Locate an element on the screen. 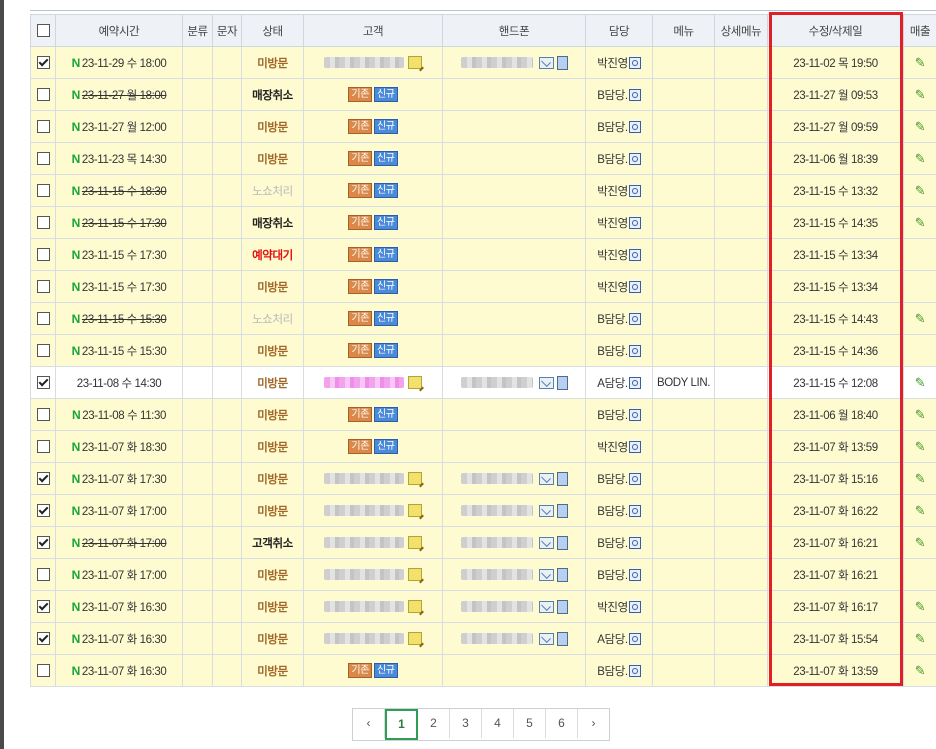 The width and height of the screenshot is (936, 749). reservation-time: 23-11-15 수 15:30 is located at coordinates (124, 352).